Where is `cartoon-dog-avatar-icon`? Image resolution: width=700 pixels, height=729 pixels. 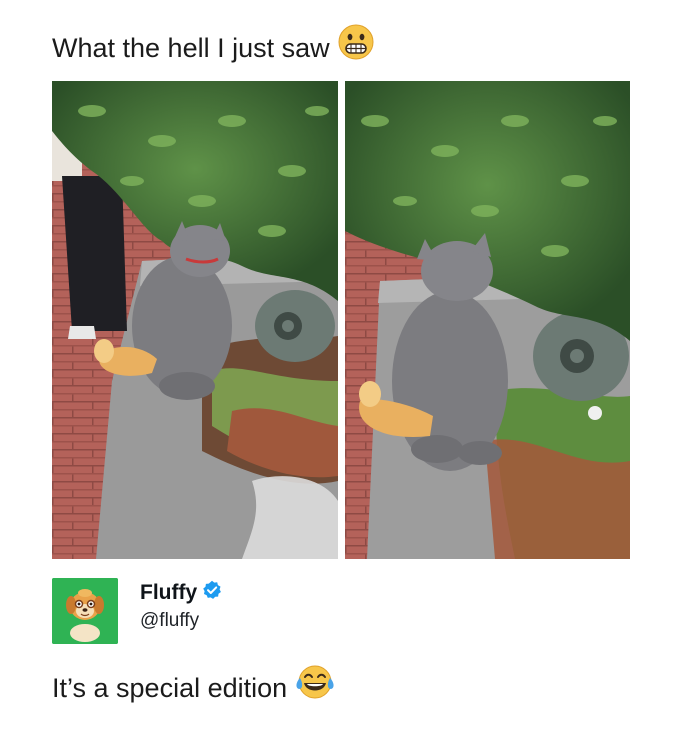
cartoon-dog-avatar-icon is located at coordinates (85, 611).